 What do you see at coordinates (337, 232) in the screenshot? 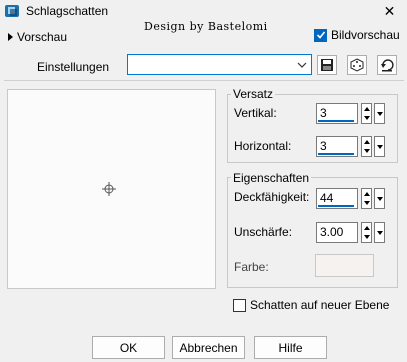
I see `unschaerfe-input: 3.00` at bounding box center [337, 232].